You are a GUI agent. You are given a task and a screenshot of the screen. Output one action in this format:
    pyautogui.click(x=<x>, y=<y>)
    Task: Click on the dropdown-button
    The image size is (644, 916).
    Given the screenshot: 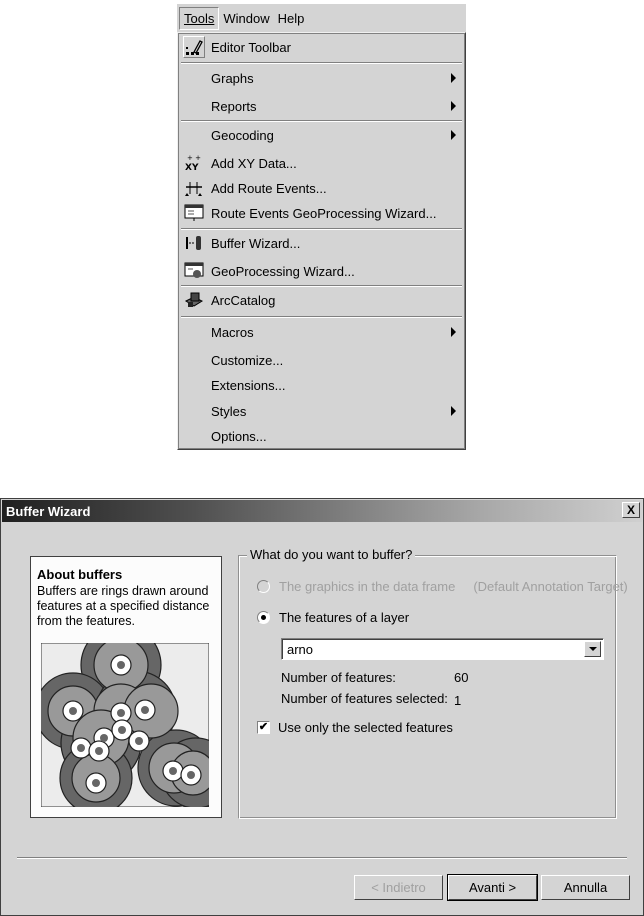 What is the action you would take?
    pyautogui.click(x=592, y=649)
    